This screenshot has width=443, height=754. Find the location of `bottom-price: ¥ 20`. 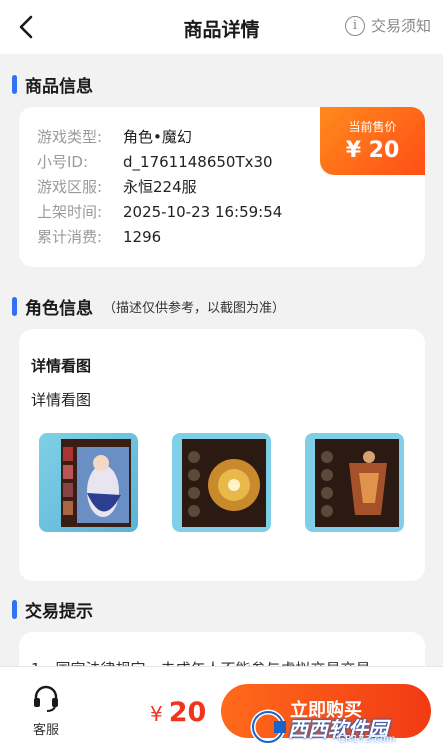

bottom-price: ¥ 20 is located at coordinates (178, 712).